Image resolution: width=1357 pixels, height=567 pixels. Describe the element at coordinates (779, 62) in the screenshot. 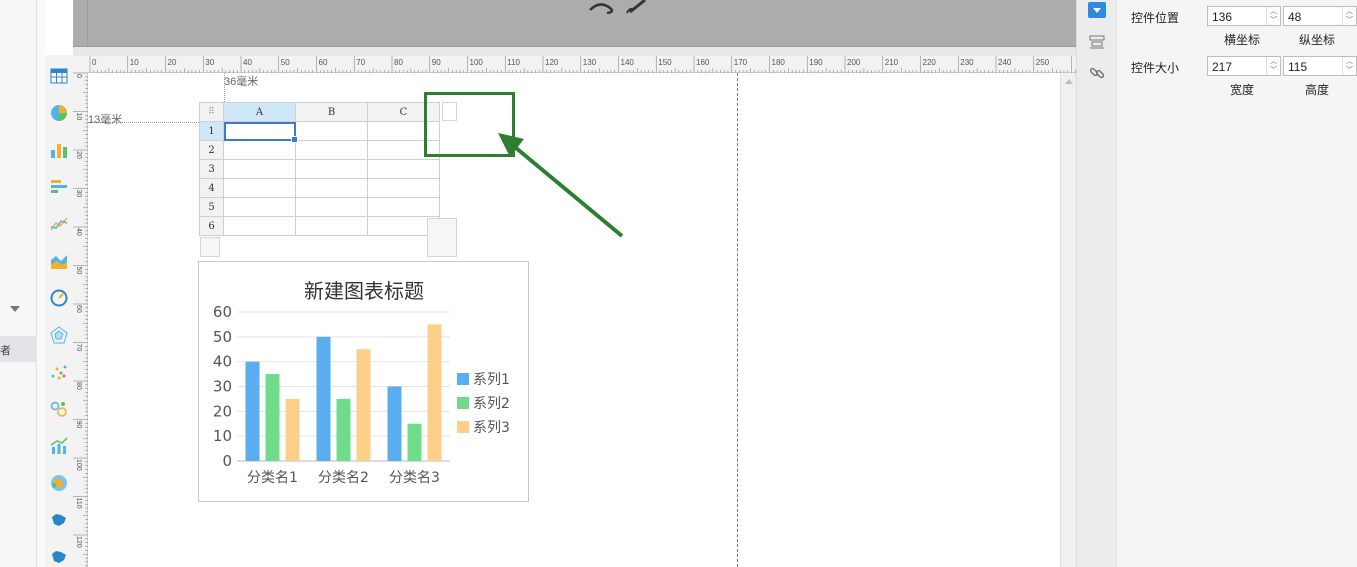

I see `ruler-label: 180` at that location.